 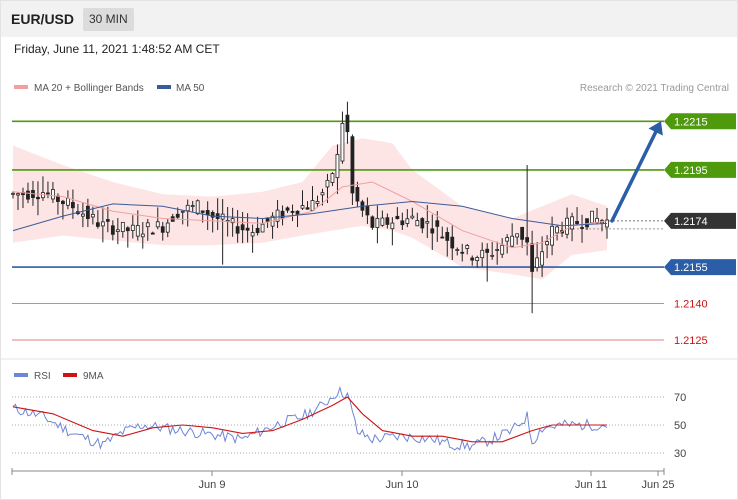 What do you see at coordinates (634, 176) in the screenshot?
I see `projection-arrow-shaft` at bounding box center [634, 176].